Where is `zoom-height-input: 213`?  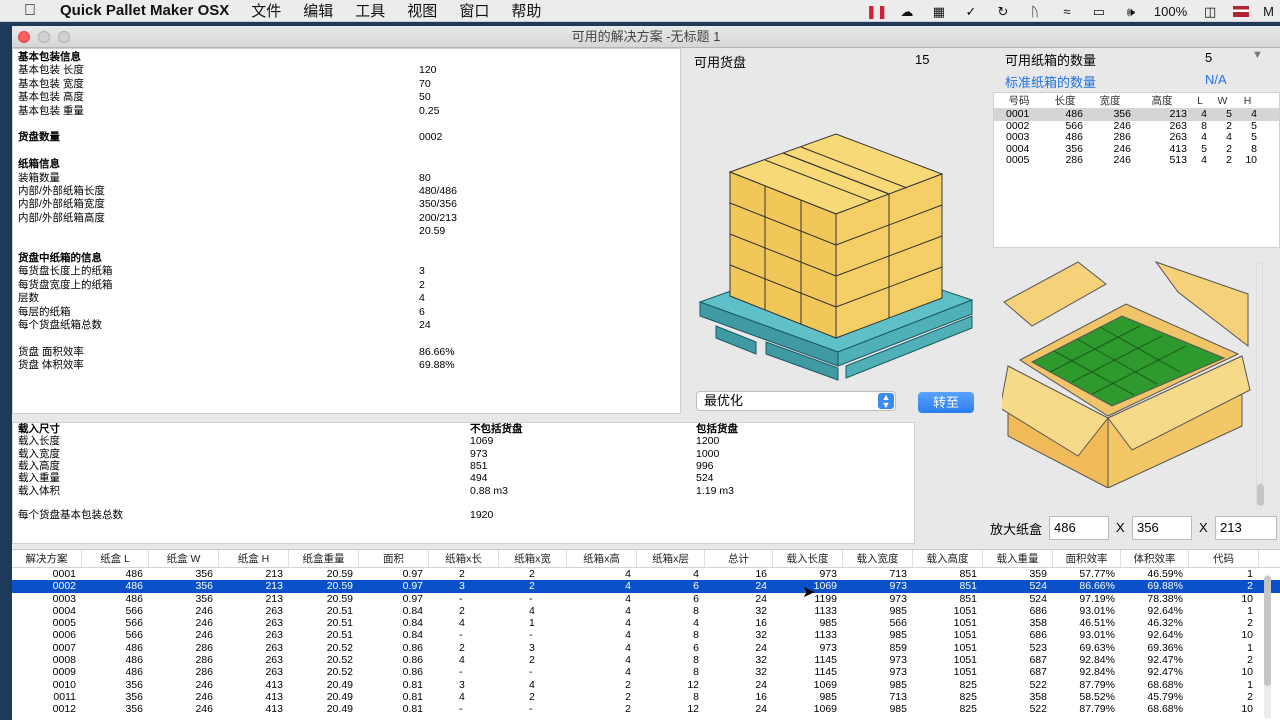
zoom-height-input: 213 is located at coordinates (1246, 528).